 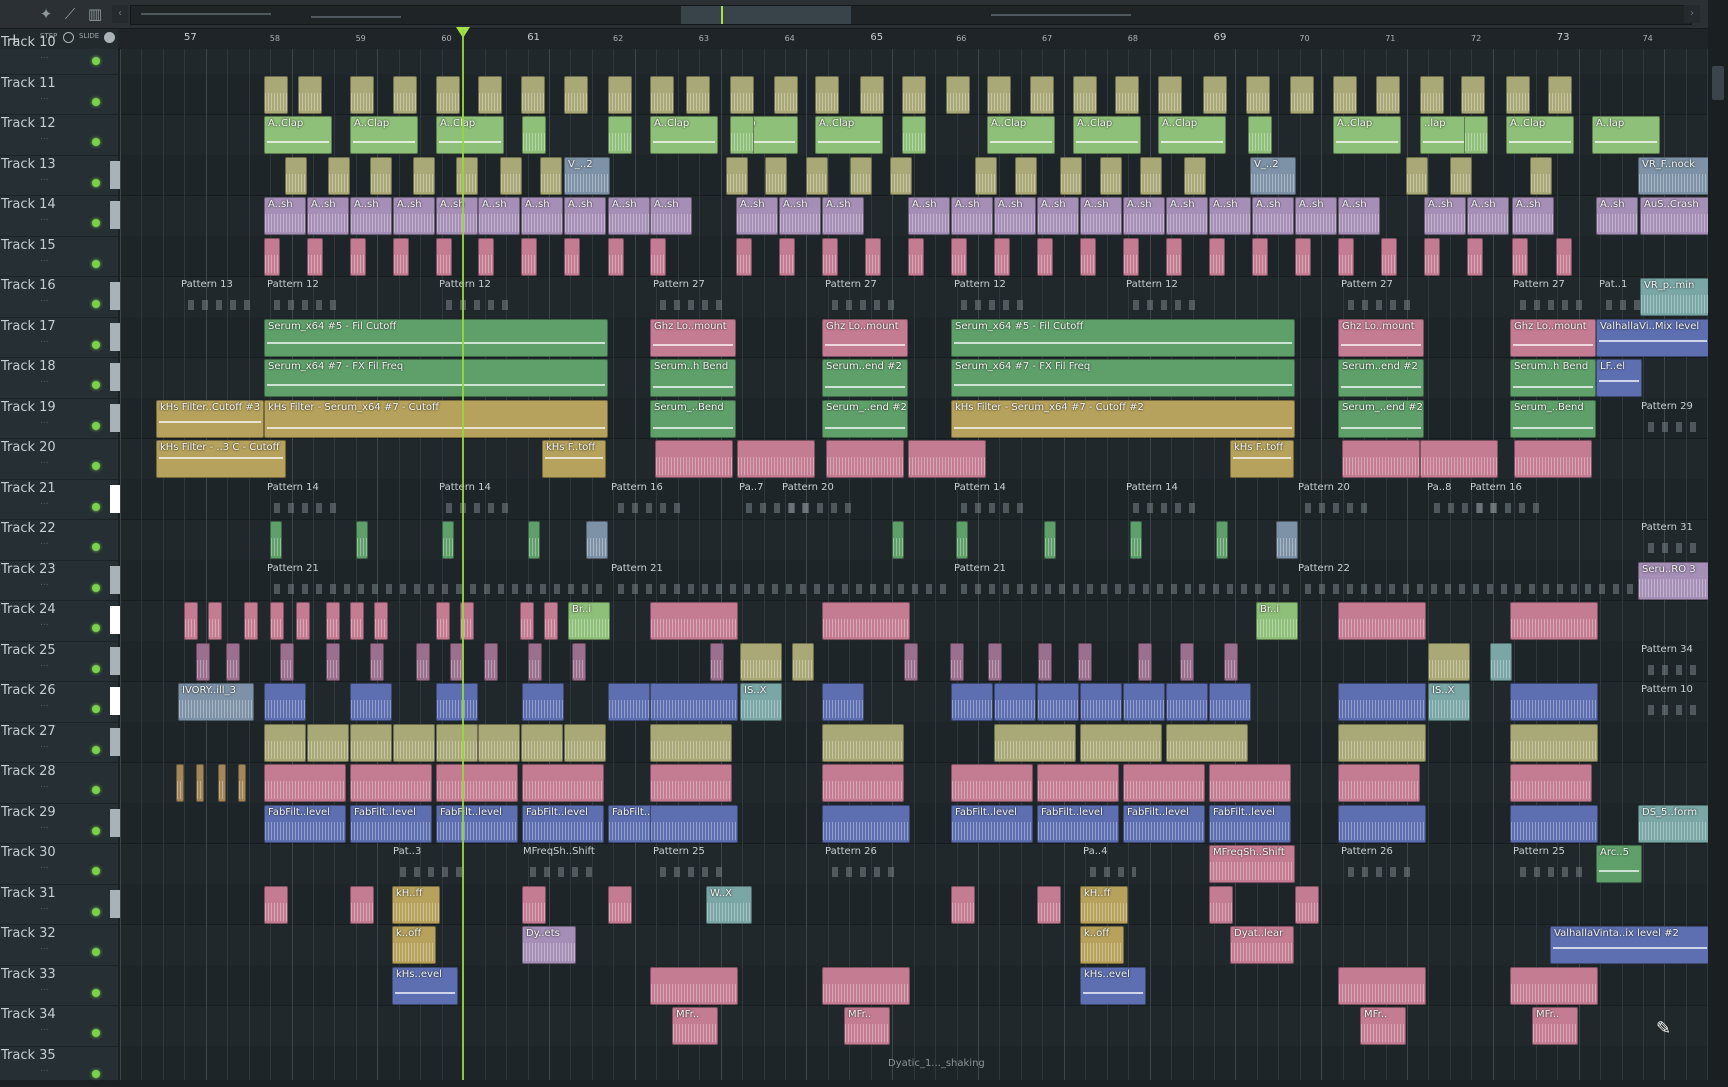 What do you see at coordinates (28, 245) in the screenshot?
I see `track-name: Track 15` at bounding box center [28, 245].